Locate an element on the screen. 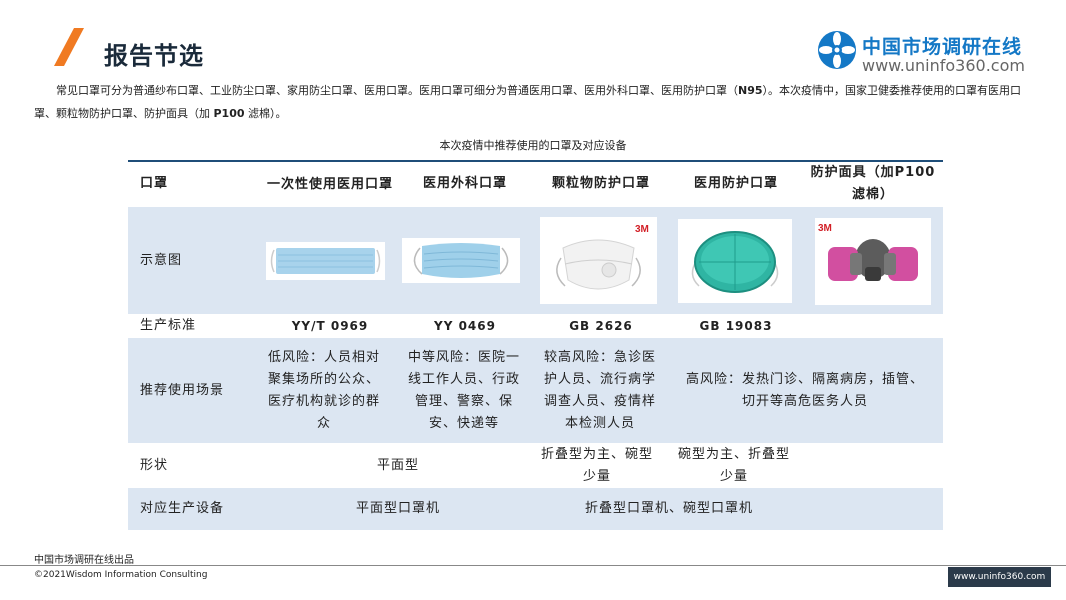  respirator-image: 3M is located at coordinates (873, 261).